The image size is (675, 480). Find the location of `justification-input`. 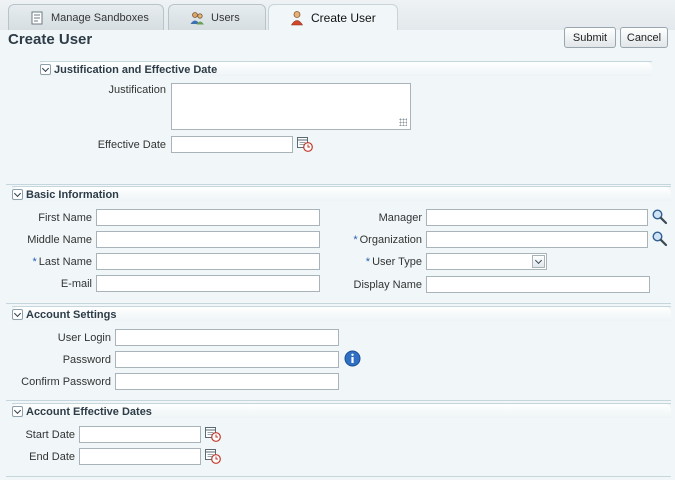

justification-input is located at coordinates (291, 106).